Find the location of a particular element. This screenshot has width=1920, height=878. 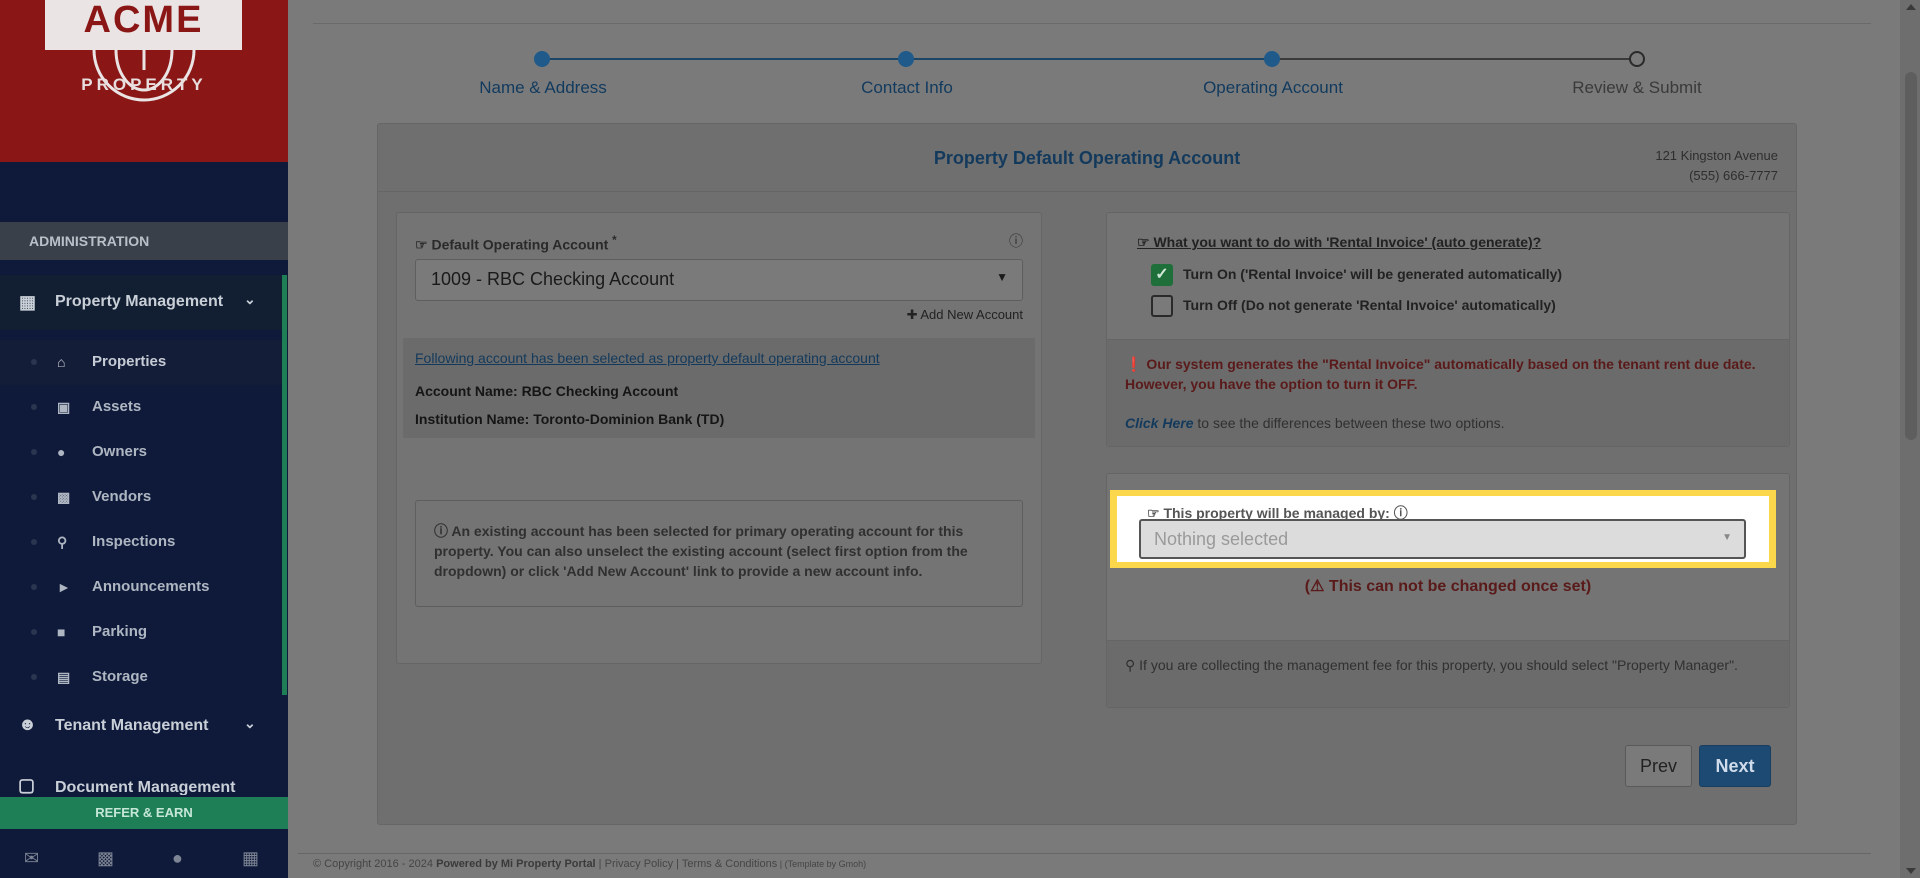

logo-subtitle: PROPERTY is located at coordinates (144, 84).